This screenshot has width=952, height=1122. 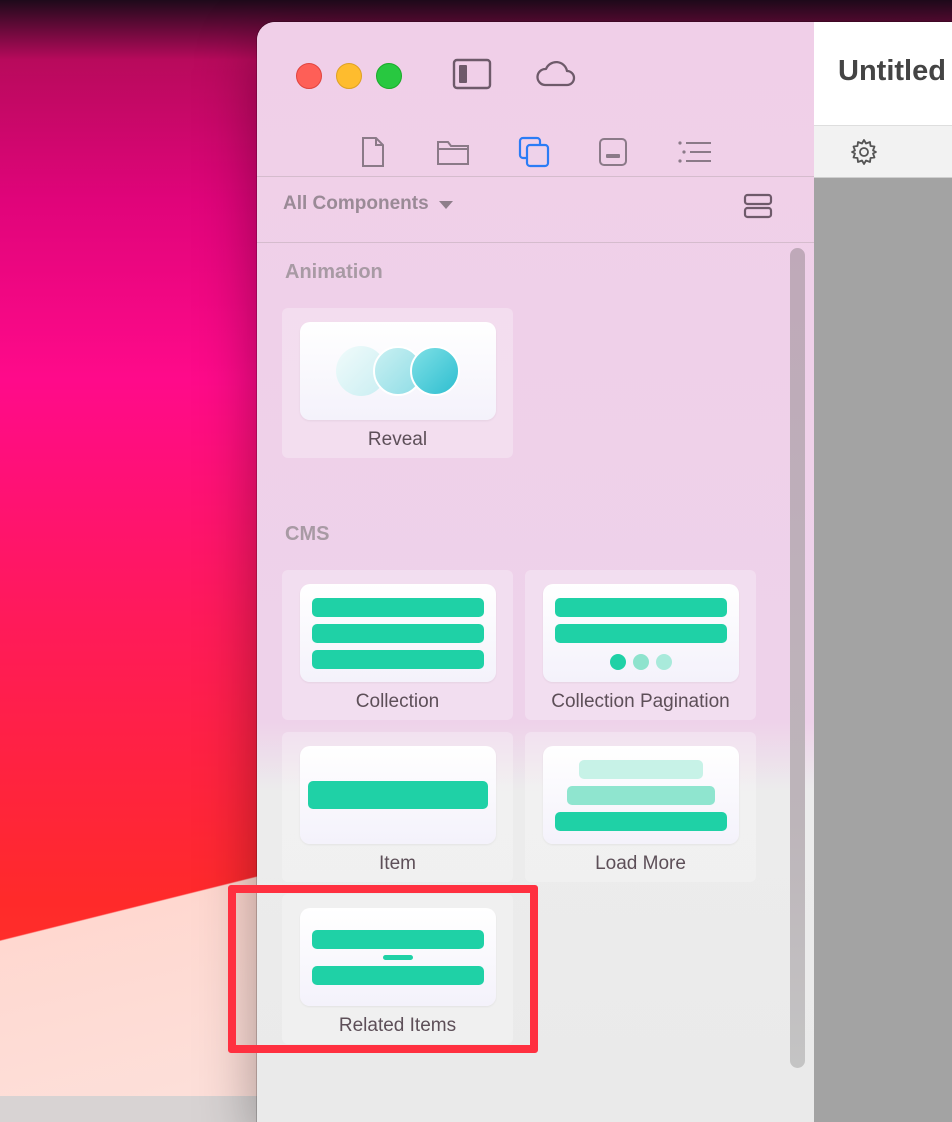 I want to click on outline-icon, so click(x=695, y=154).